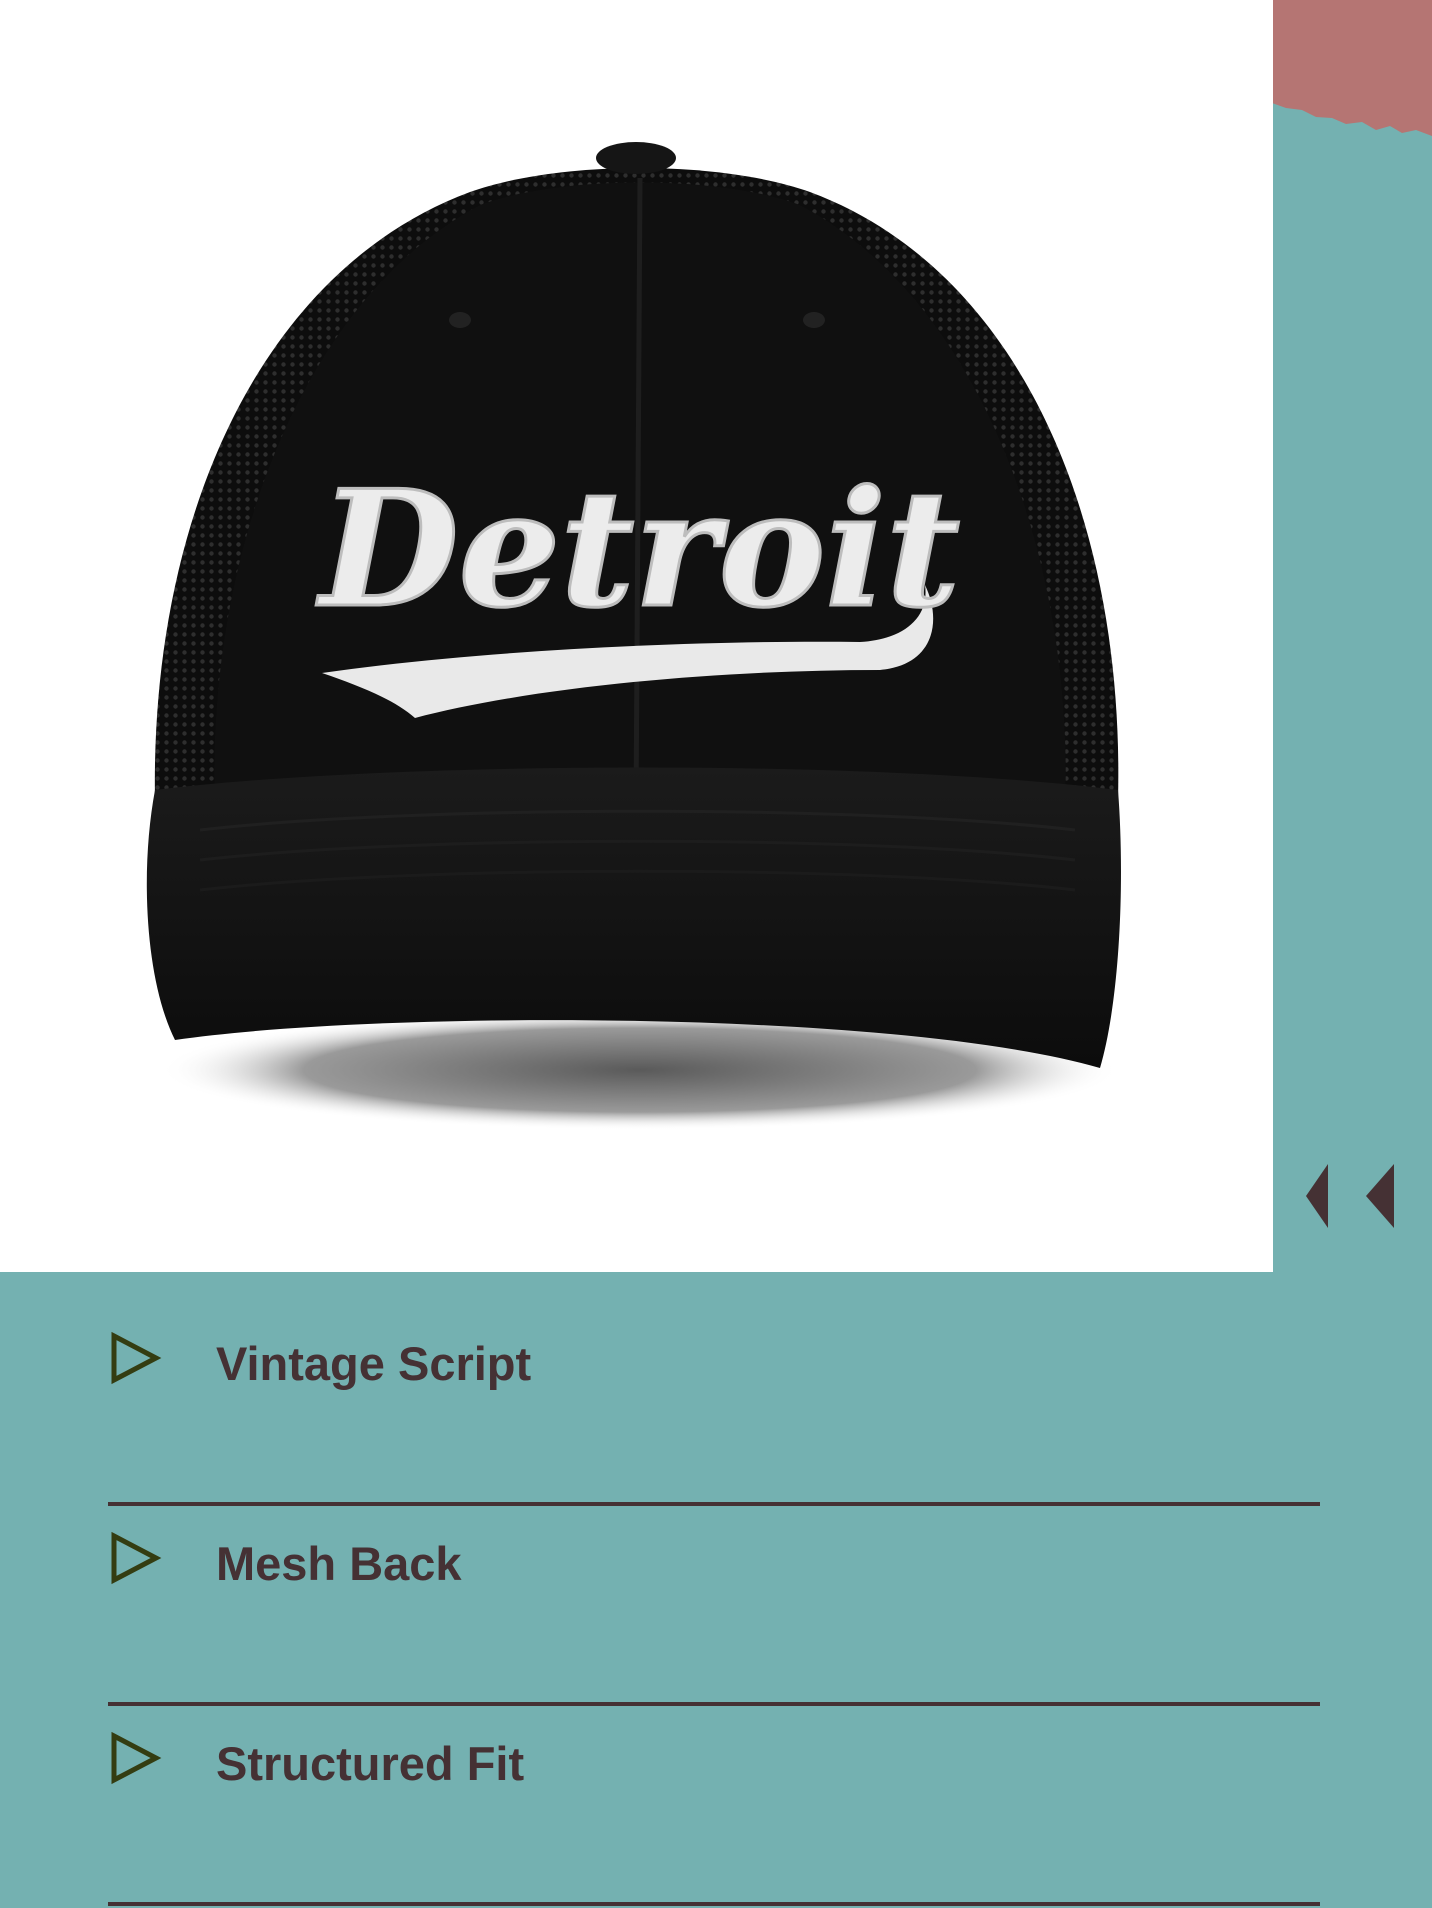 The width and height of the screenshot is (1432, 1908). I want to click on feature-label: Vintage Script, so click(374, 1363).